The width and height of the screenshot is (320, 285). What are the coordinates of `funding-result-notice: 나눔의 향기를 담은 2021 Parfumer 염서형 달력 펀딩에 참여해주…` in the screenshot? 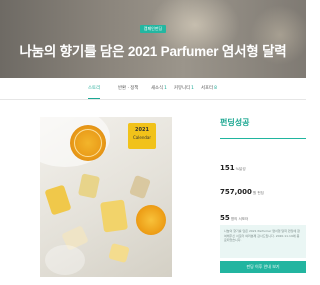 It's located at (263, 241).